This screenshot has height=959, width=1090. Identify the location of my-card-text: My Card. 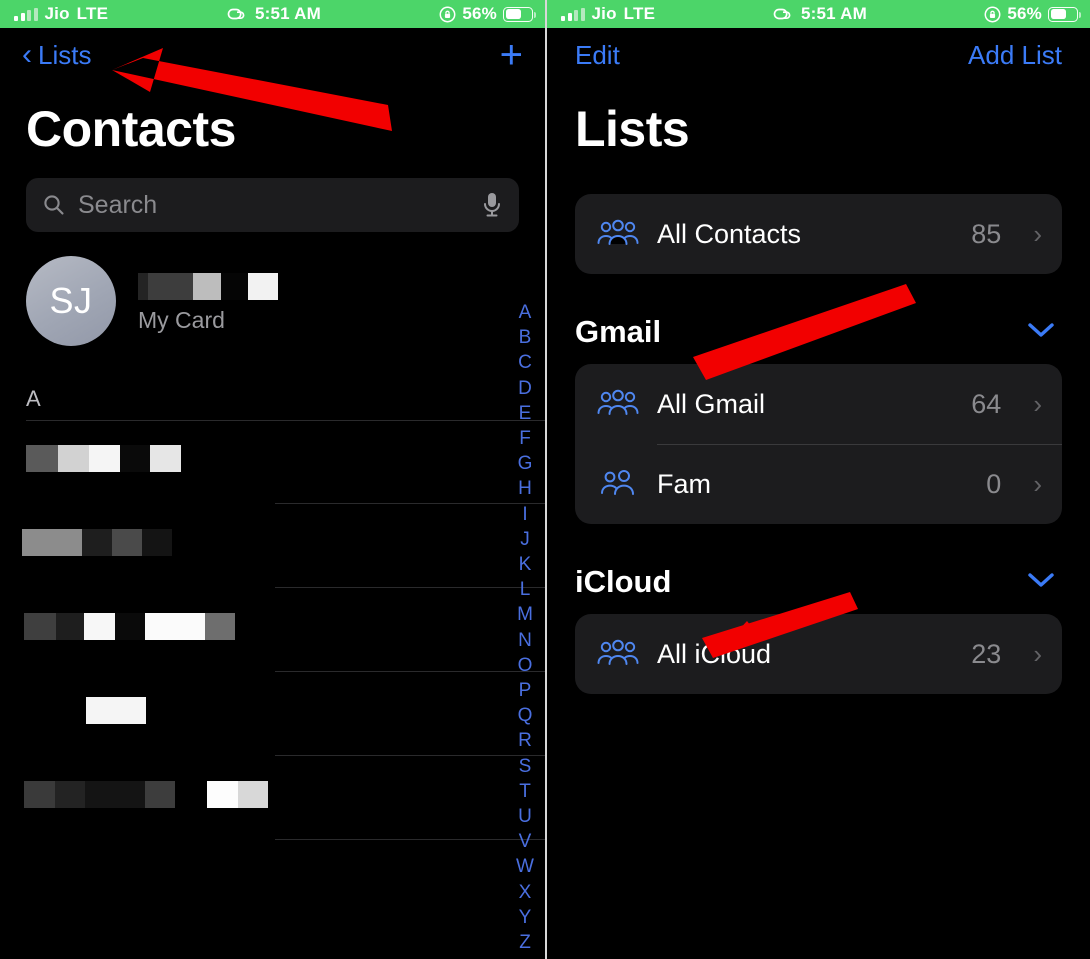
(208, 301).